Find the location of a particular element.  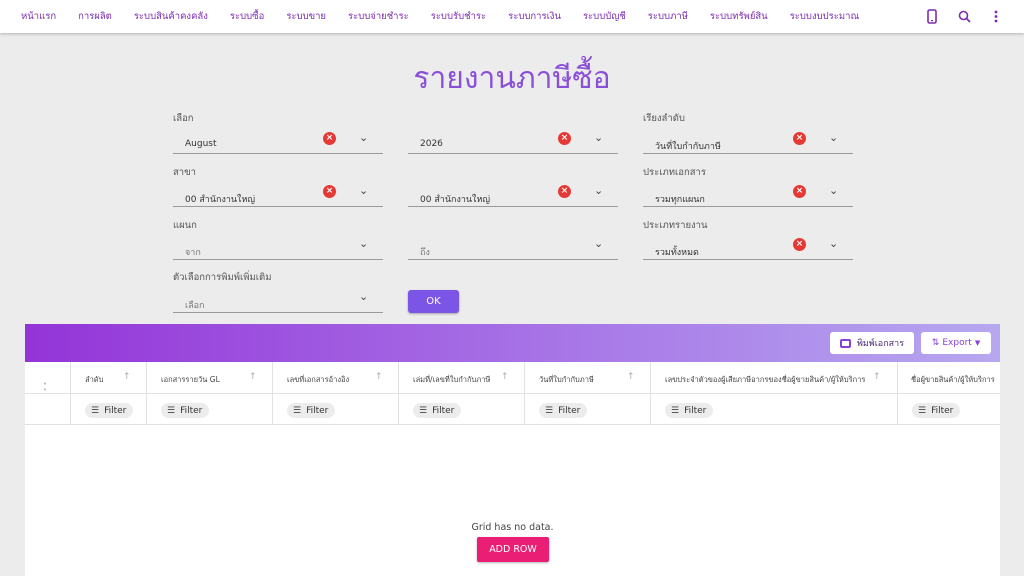

export-button: ⇅ Export ▼ is located at coordinates (956, 343).